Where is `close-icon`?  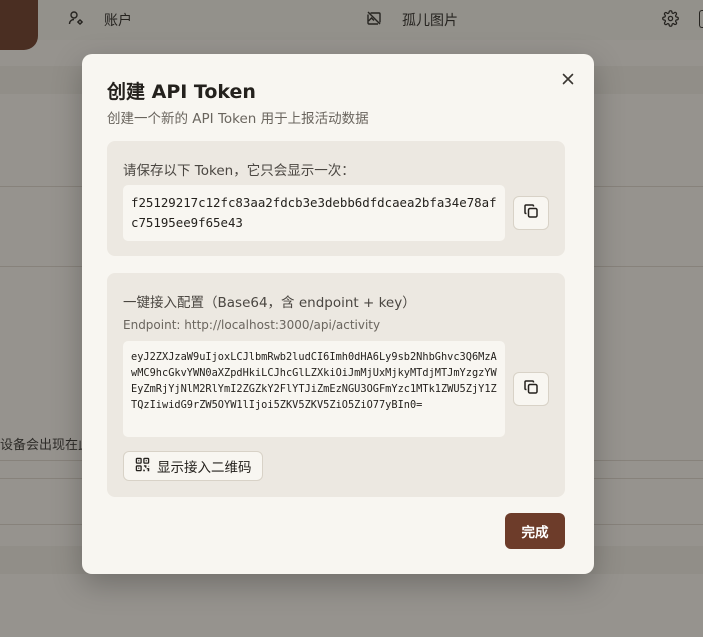
close-icon is located at coordinates (568, 81).